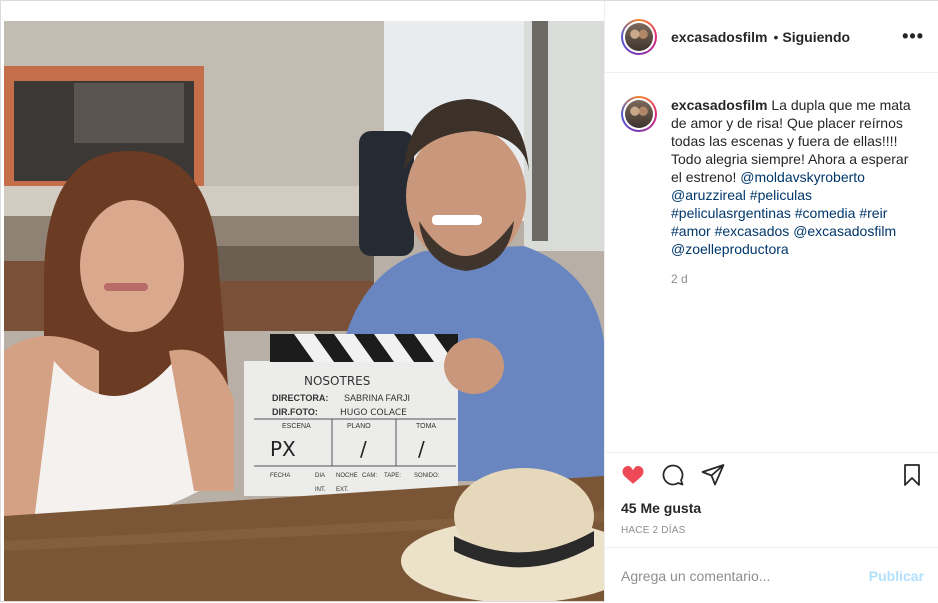 This screenshot has height=603, width=938. I want to click on hashtag-peliculasrgentinas: #peliculasrgentinas, so click(731, 213).